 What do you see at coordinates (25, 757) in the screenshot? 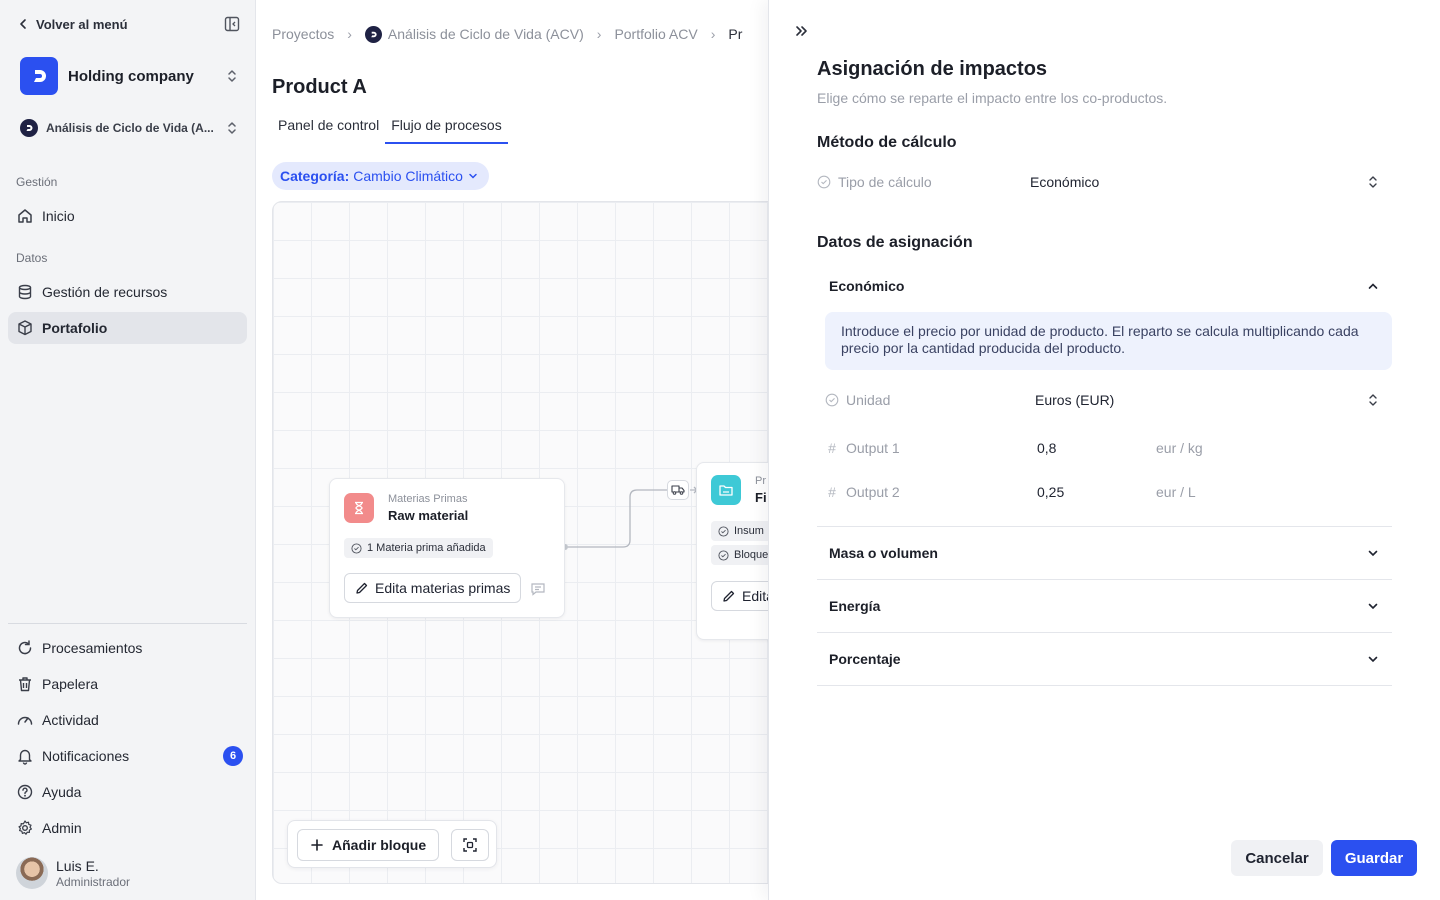
I see `bell-icon` at bounding box center [25, 757].